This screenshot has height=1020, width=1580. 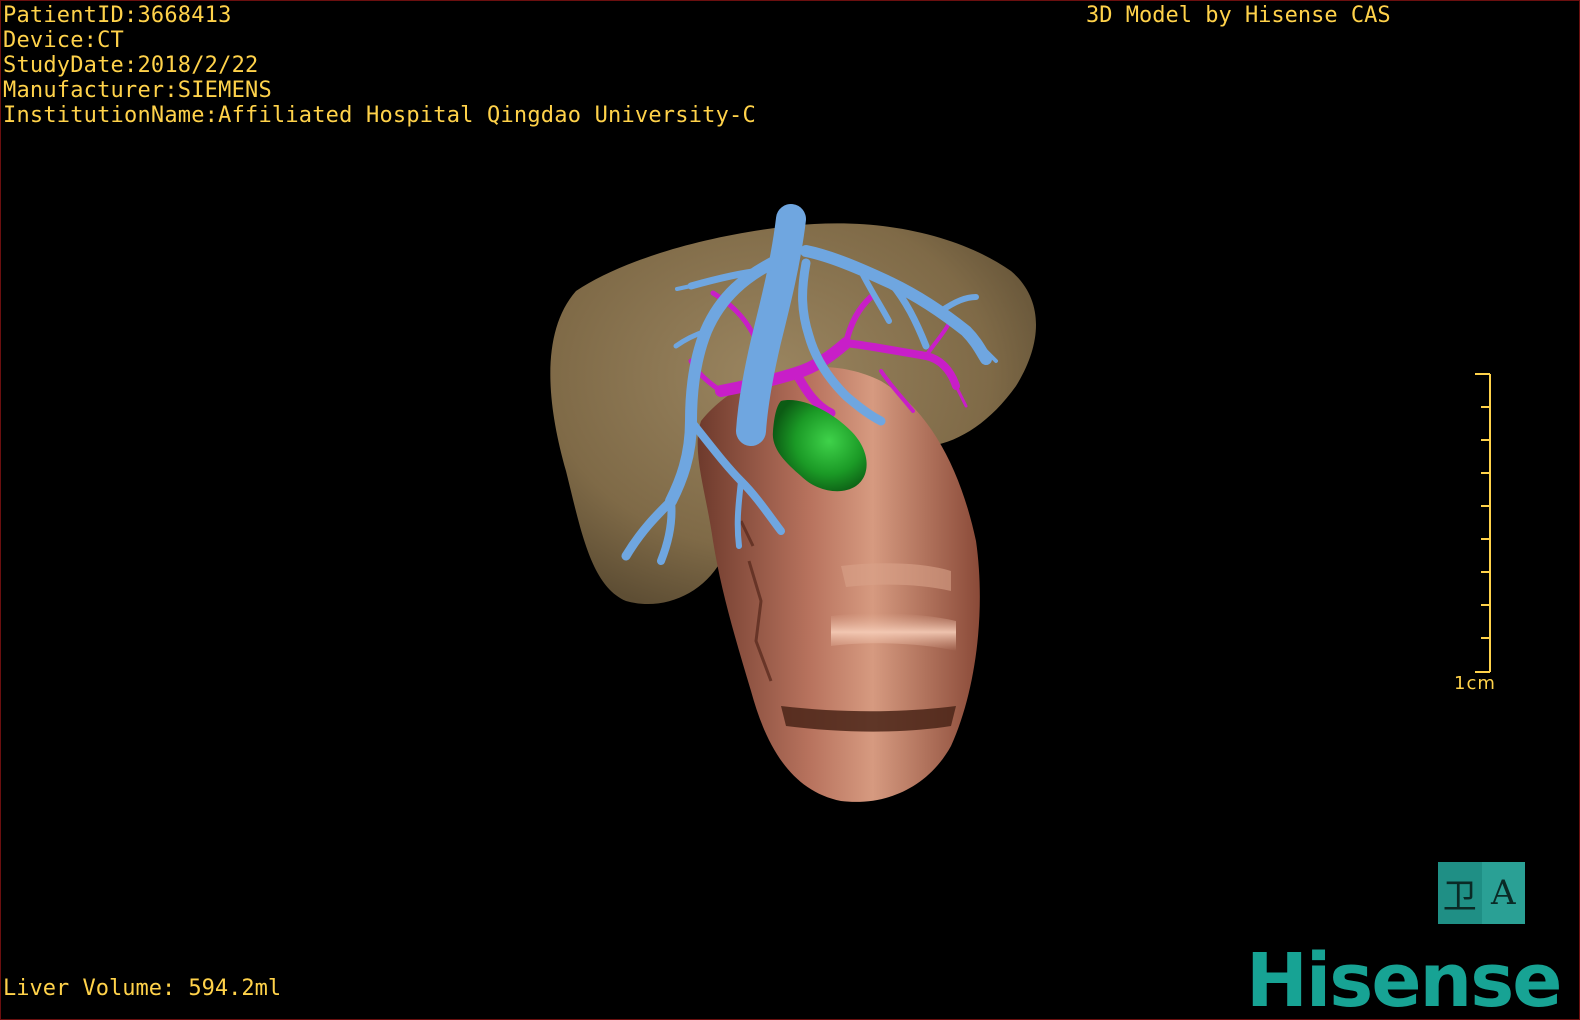 I want to click on liver-volume: Liver Volume: 594.2ml, so click(x=142, y=988).